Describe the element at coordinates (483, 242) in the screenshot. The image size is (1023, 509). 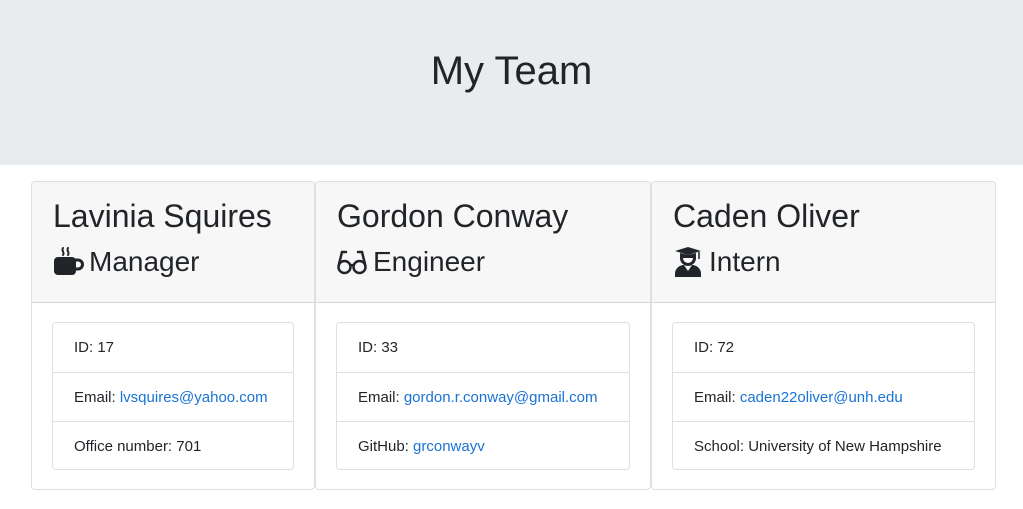
I see `card-header: Gordon Conway Engineer` at that location.